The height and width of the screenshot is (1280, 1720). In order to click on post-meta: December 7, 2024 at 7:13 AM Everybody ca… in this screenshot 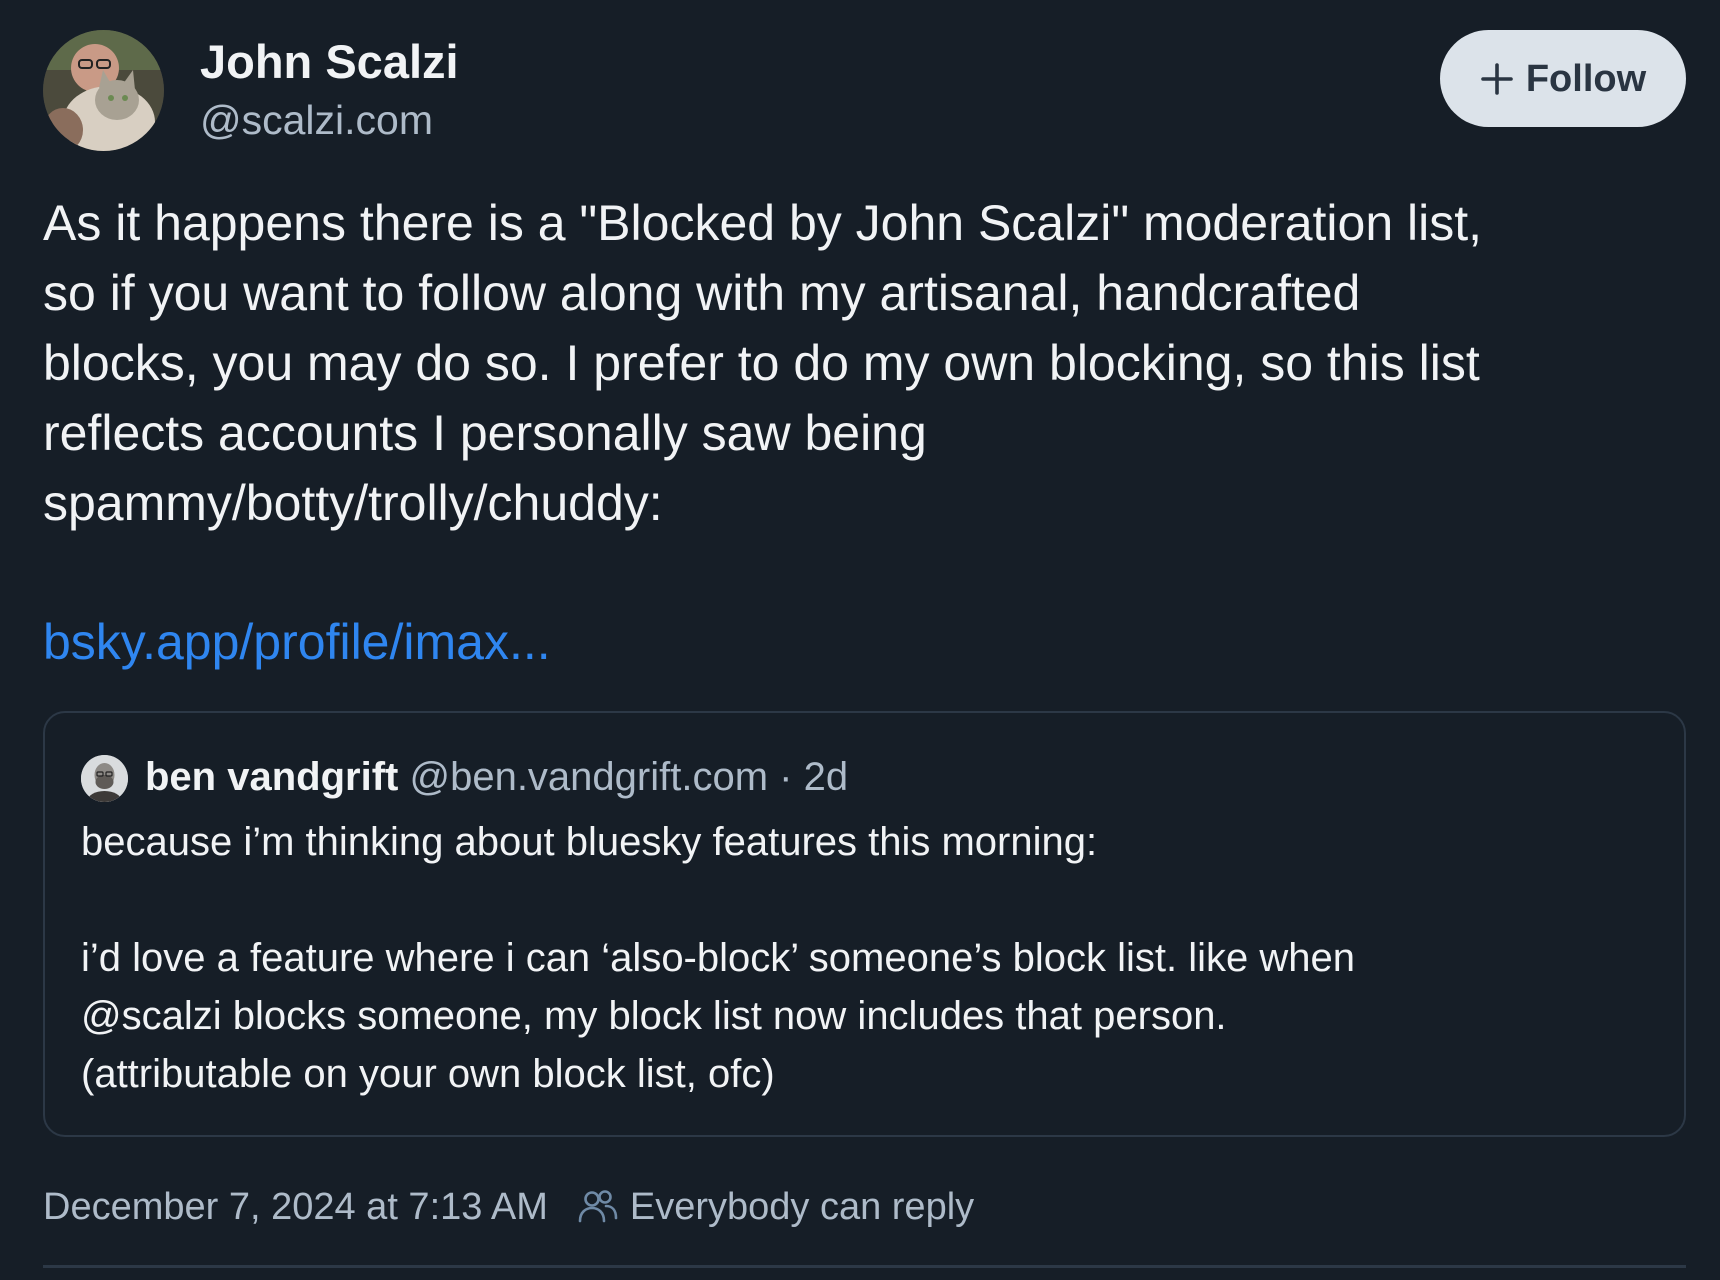, I will do `click(508, 1207)`.